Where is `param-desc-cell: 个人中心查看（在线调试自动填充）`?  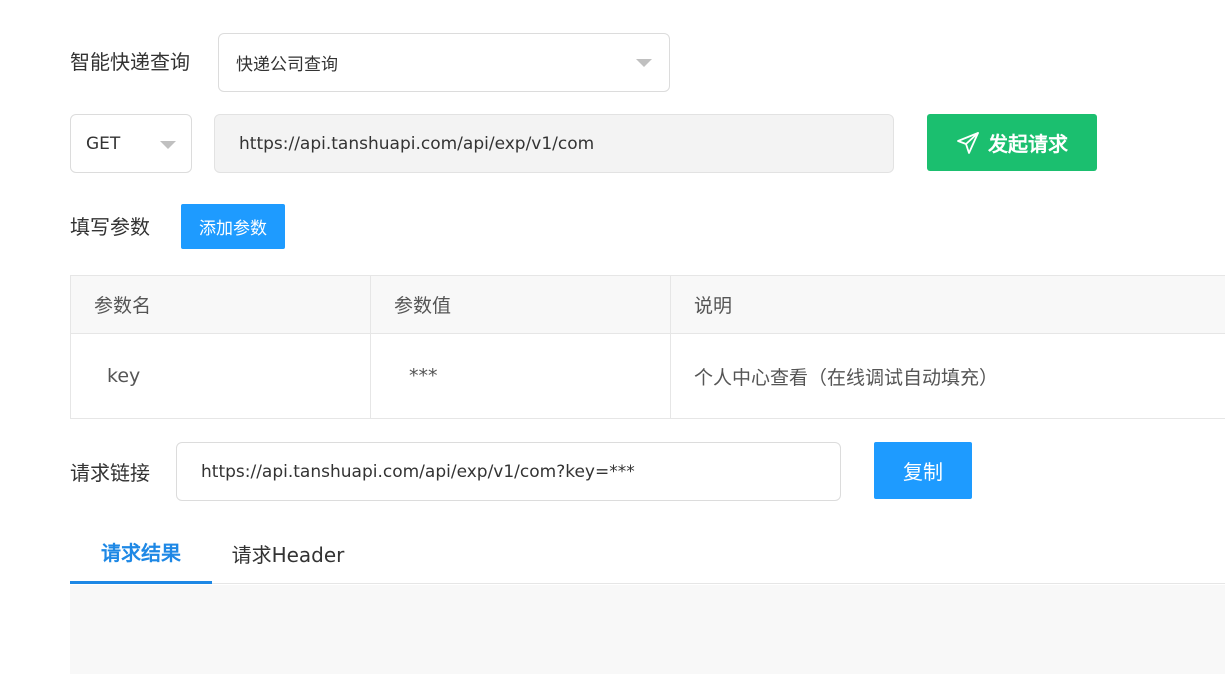 param-desc-cell: 个人中心查看（在线调试自动填充） is located at coordinates (947, 376).